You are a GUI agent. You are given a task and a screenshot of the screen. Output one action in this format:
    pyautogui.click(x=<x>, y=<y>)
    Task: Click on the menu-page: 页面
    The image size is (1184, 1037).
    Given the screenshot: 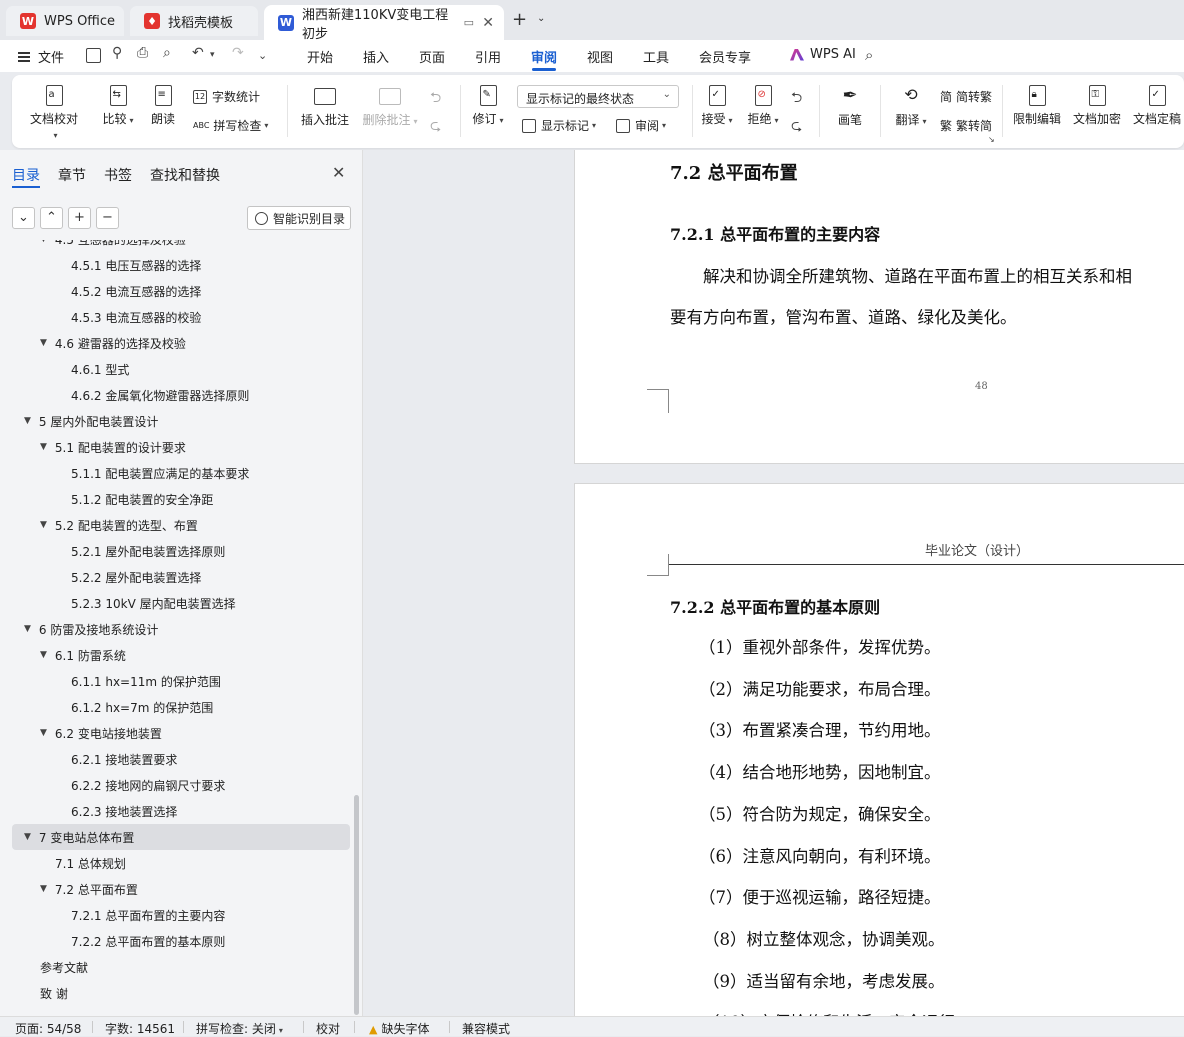 What is the action you would take?
    pyautogui.click(x=432, y=56)
    